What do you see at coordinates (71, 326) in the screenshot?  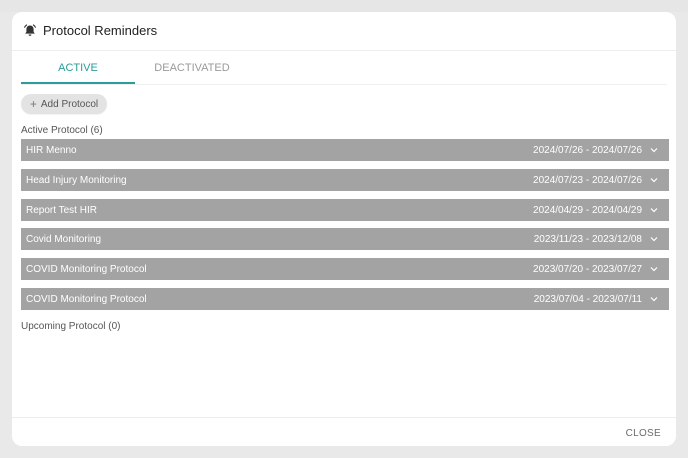 I see `upcoming-protocol-heading: Upcoming Protocol (0)` at bounding box center [71, 326].